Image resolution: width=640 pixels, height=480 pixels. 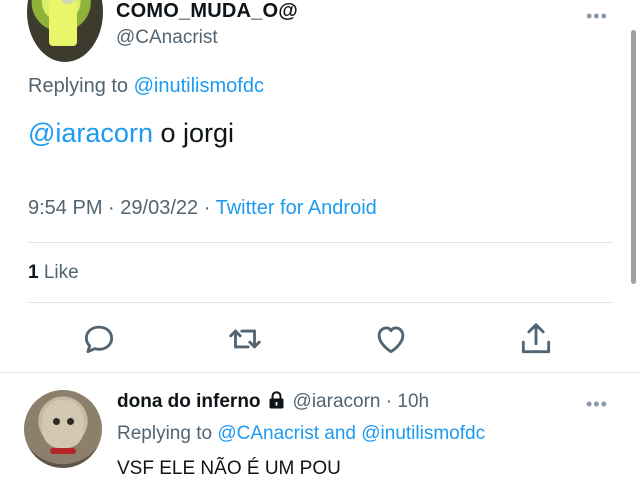 I want to click on reply-replying-to-link-2: @inutilismofdc, so click(x=423, y=433).